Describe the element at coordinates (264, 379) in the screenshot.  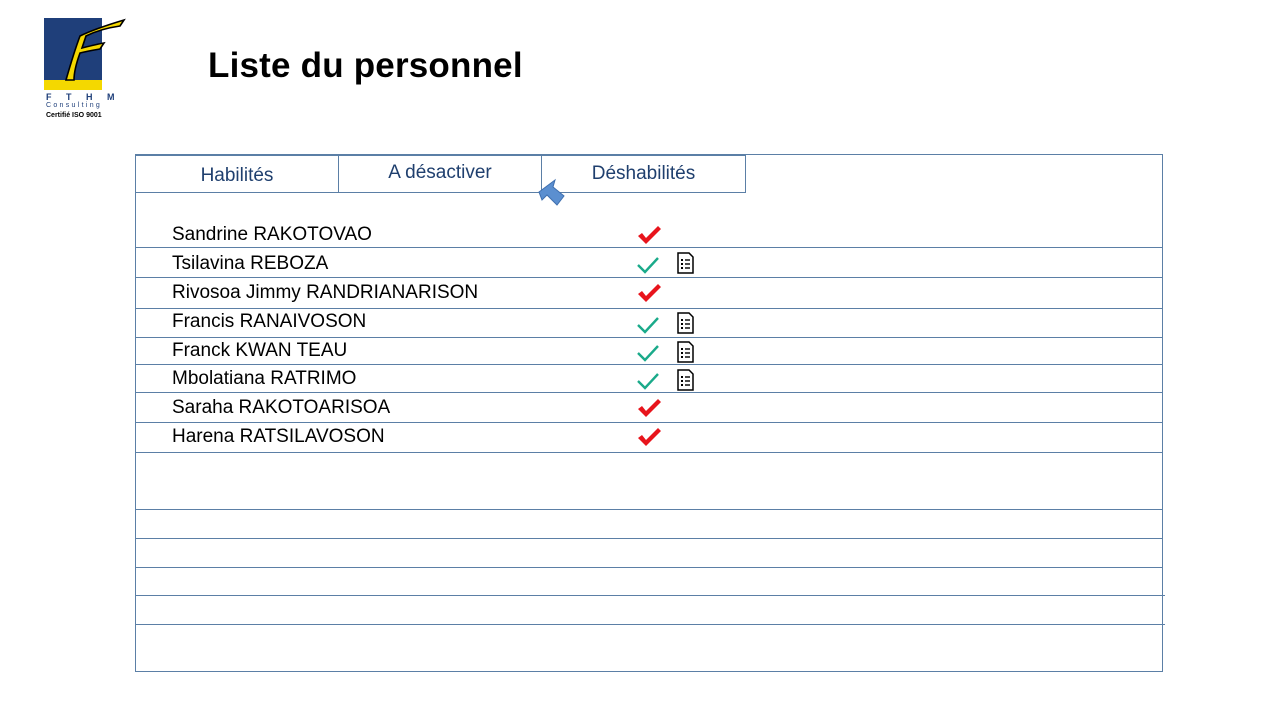
I see `list-item: Mbolatiana RATRIMO` at that location.